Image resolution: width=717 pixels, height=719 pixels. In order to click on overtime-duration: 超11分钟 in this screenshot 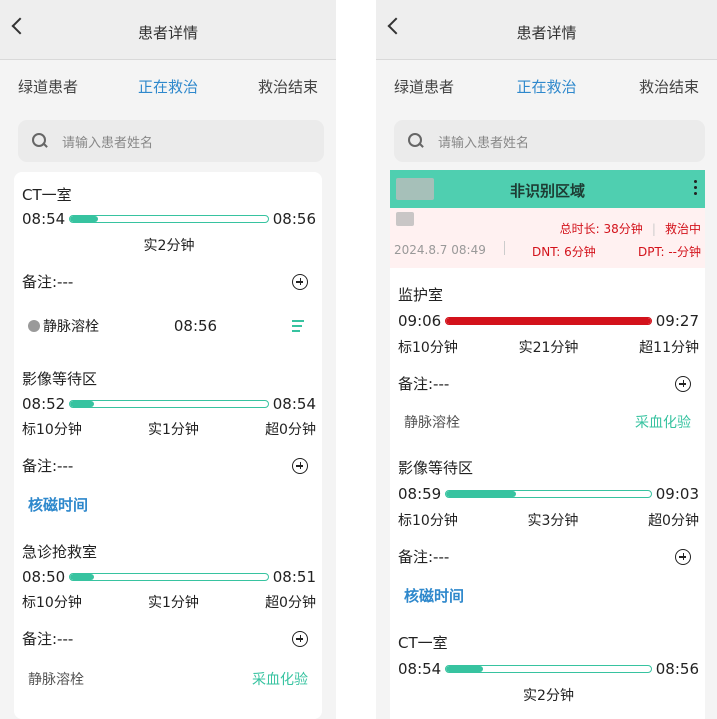, I will do `click(669, 348)`.